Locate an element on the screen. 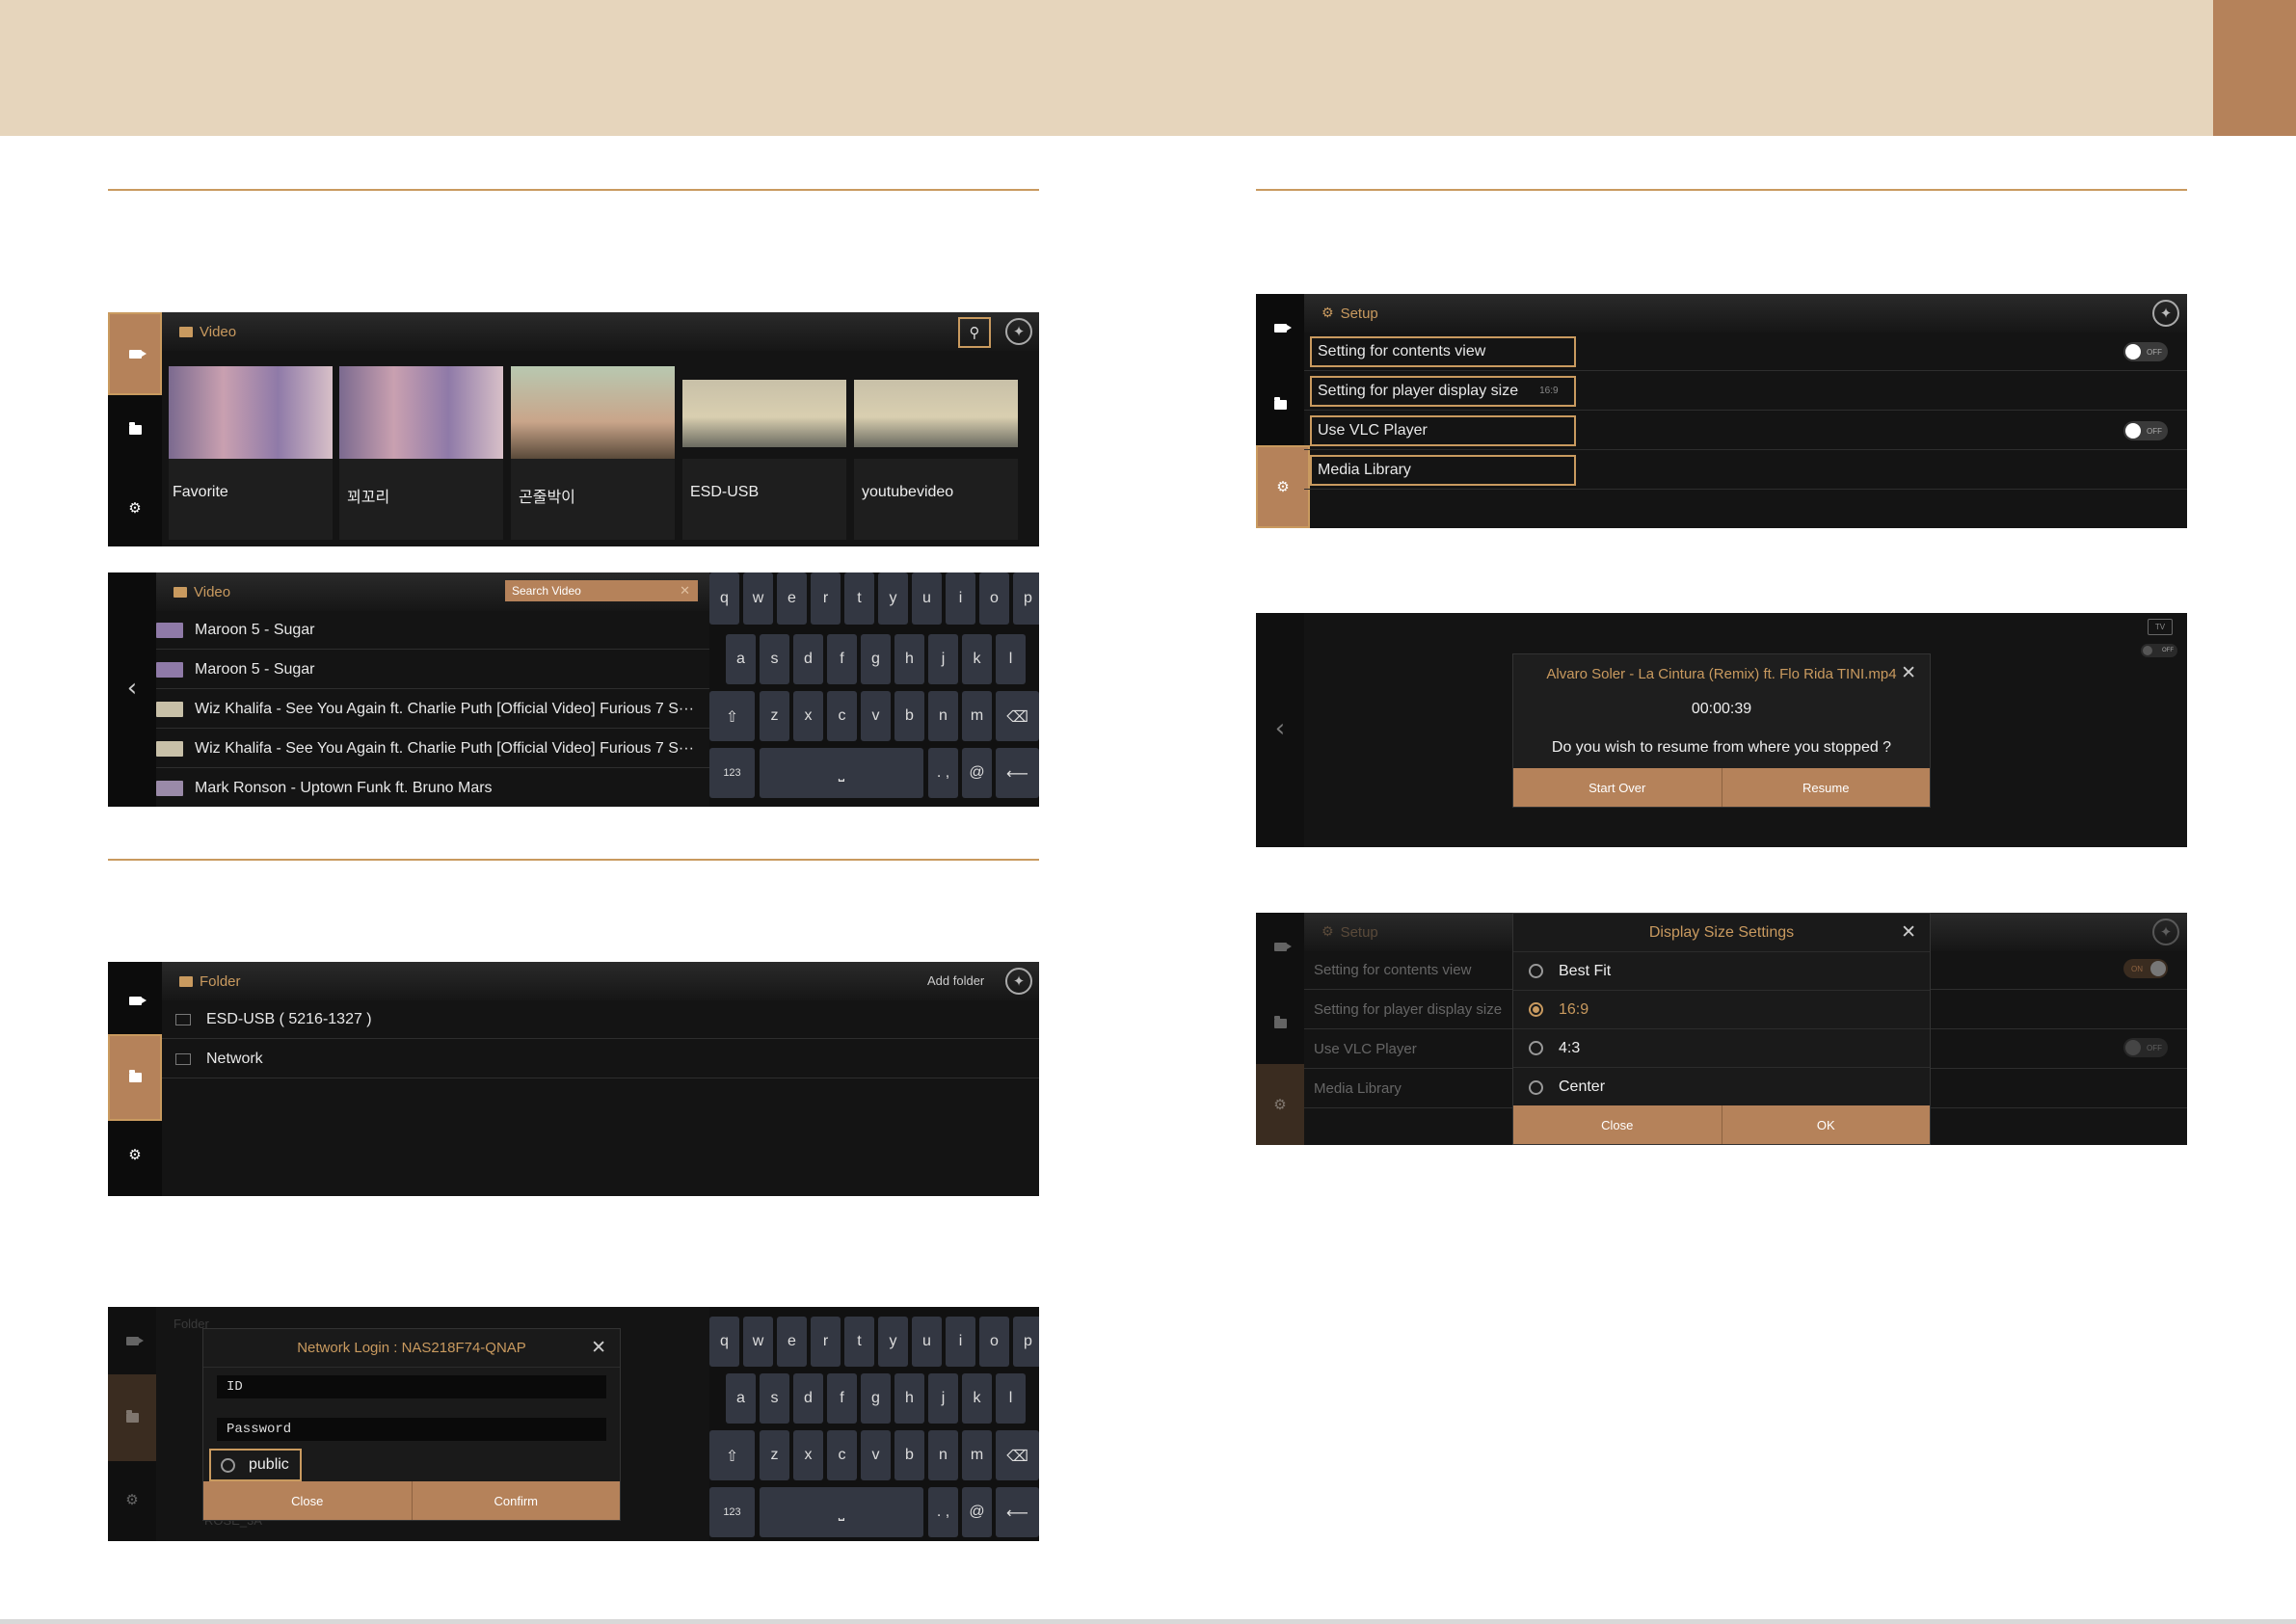 The height and width of the screenshot is (1624, 2296). add-folder-button: Add folder is located at coordinates (955, 980).